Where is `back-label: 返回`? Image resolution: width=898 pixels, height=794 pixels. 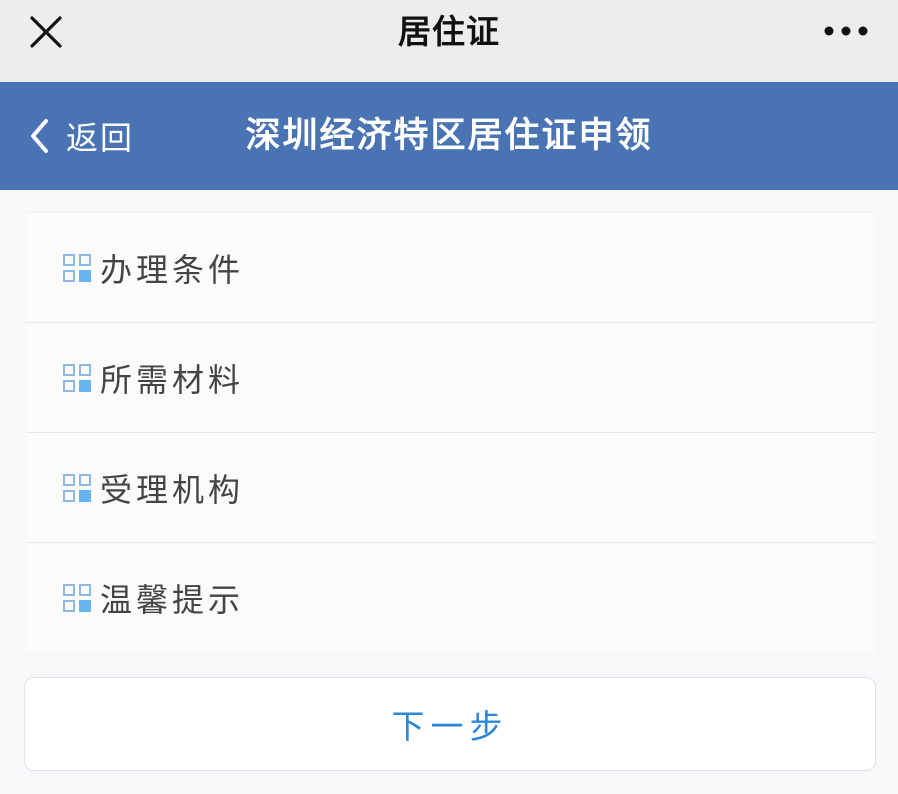 back-label: 返回 is located at coordinates (100, 138).